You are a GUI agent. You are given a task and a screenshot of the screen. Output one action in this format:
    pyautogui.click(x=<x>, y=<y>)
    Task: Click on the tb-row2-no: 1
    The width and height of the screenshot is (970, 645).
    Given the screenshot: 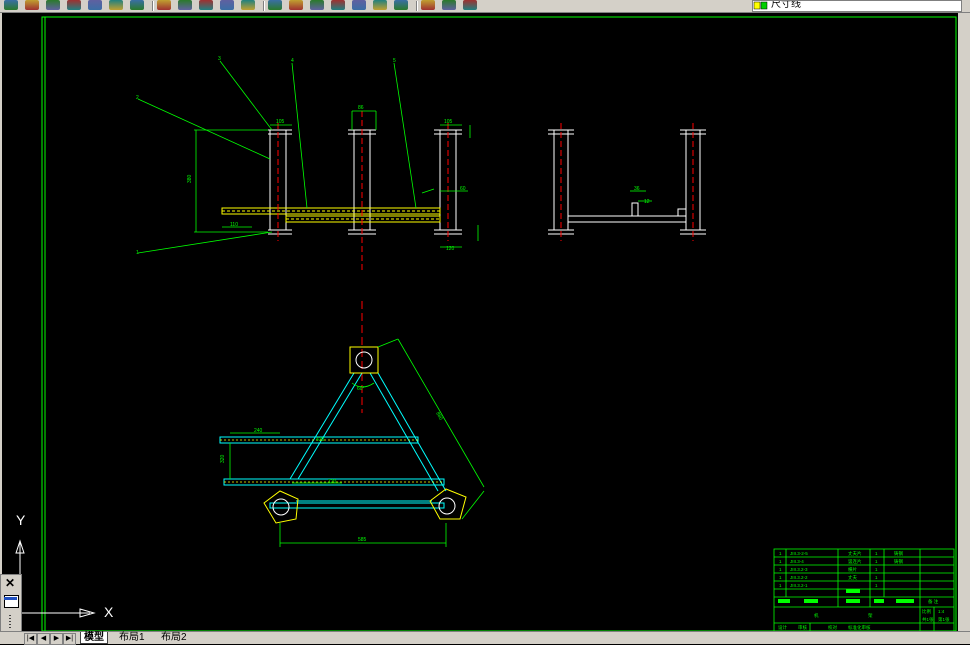 What is the action you would take?
    pyautogui.click(x=780, y=561)
    